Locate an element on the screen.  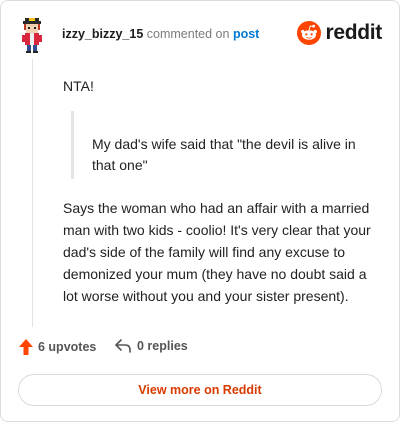
view-more-button: View more on Reddit is located at coordinates (200, 390).